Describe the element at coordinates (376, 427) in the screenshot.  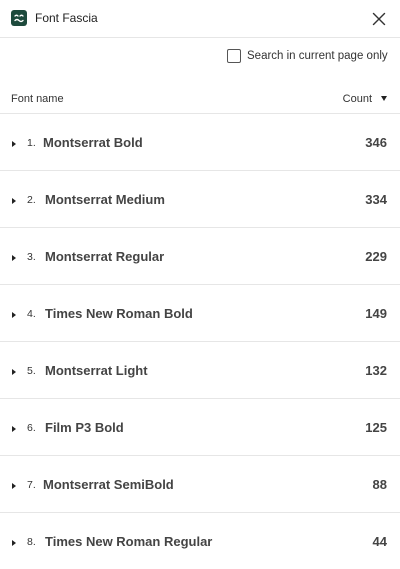
I see `font-count: 125` at that location.